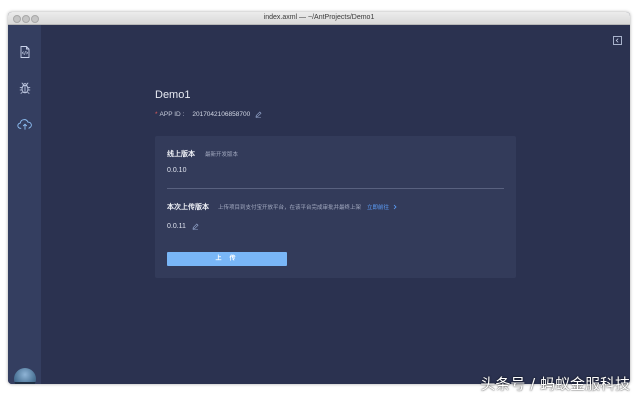 Image resolution: width=640 pixels, height=400 pixels. I want to click on edit-app-id-button, so click(258, 114).